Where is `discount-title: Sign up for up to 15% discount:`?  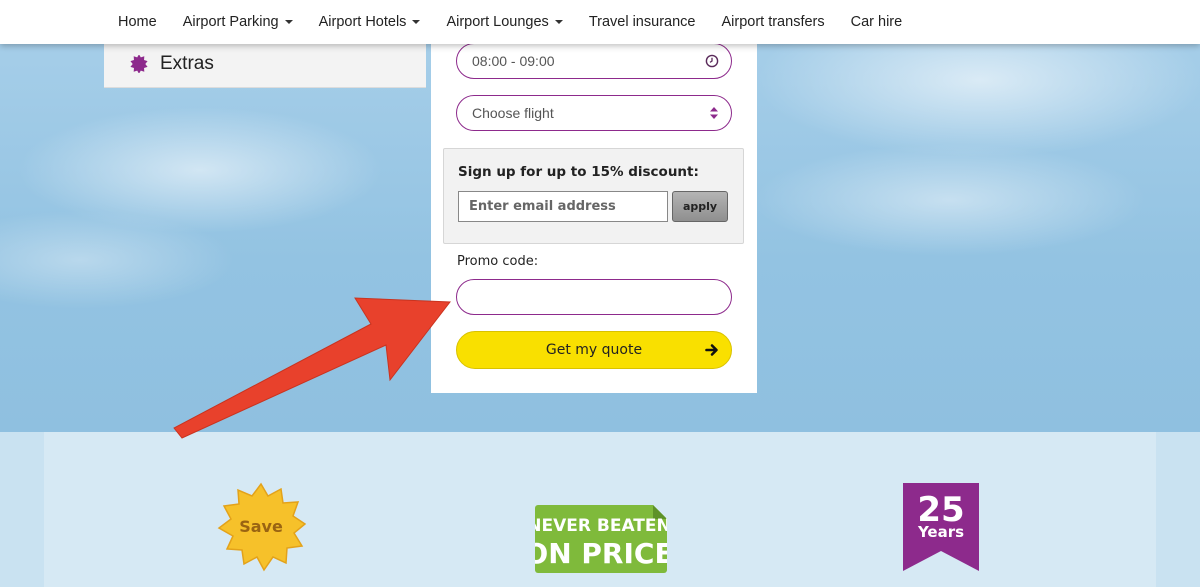
discount-title: Sign up for up to 15% discount: is located at coordinates (578, 172).